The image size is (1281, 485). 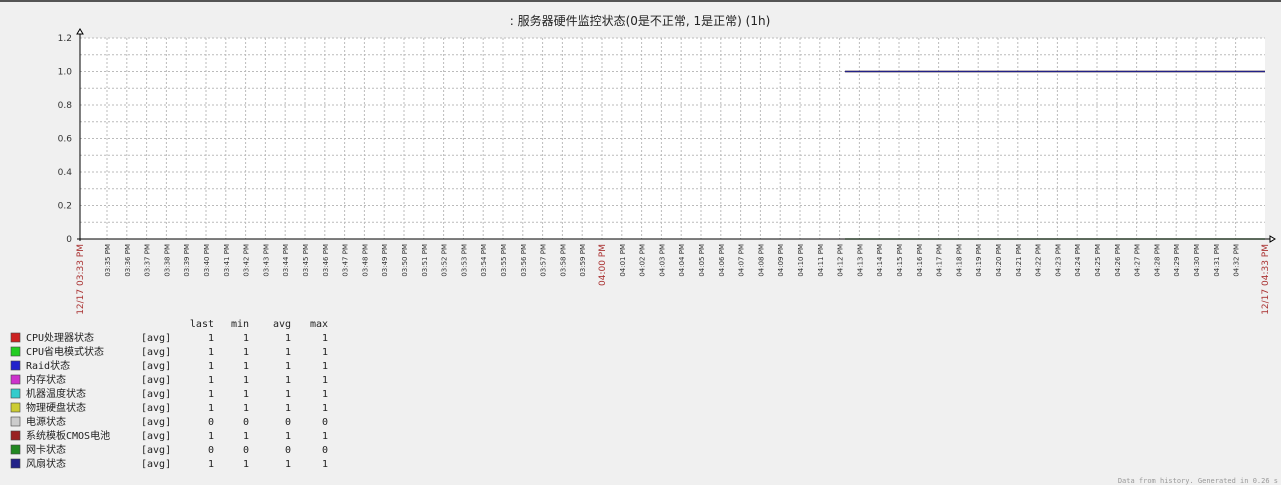 What do you see at coordinates (702, 260) in the screenshot?
I see `x-tick-label: 04:05 PM` at bounding box center [702, 260].